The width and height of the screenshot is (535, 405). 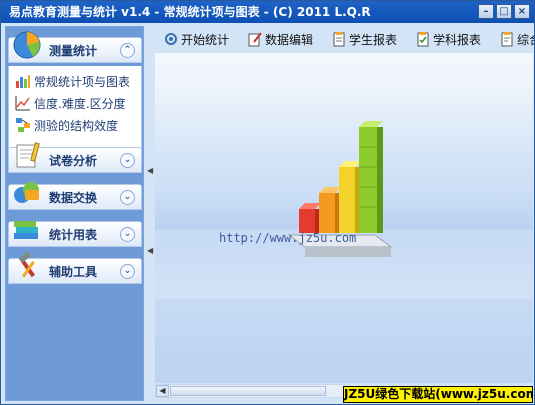 I want to click on scroll-left-icon: ◀, so click(x=162, y=391).